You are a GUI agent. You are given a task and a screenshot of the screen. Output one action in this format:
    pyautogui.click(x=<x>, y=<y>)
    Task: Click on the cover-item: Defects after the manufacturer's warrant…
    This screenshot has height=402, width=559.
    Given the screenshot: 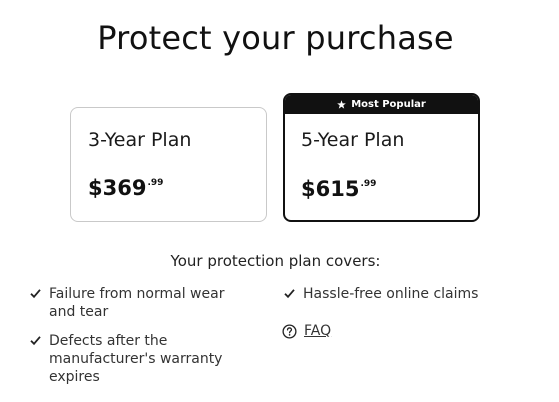 What is the action you would take?
    pyautogui.click(x=137, y=359)
    